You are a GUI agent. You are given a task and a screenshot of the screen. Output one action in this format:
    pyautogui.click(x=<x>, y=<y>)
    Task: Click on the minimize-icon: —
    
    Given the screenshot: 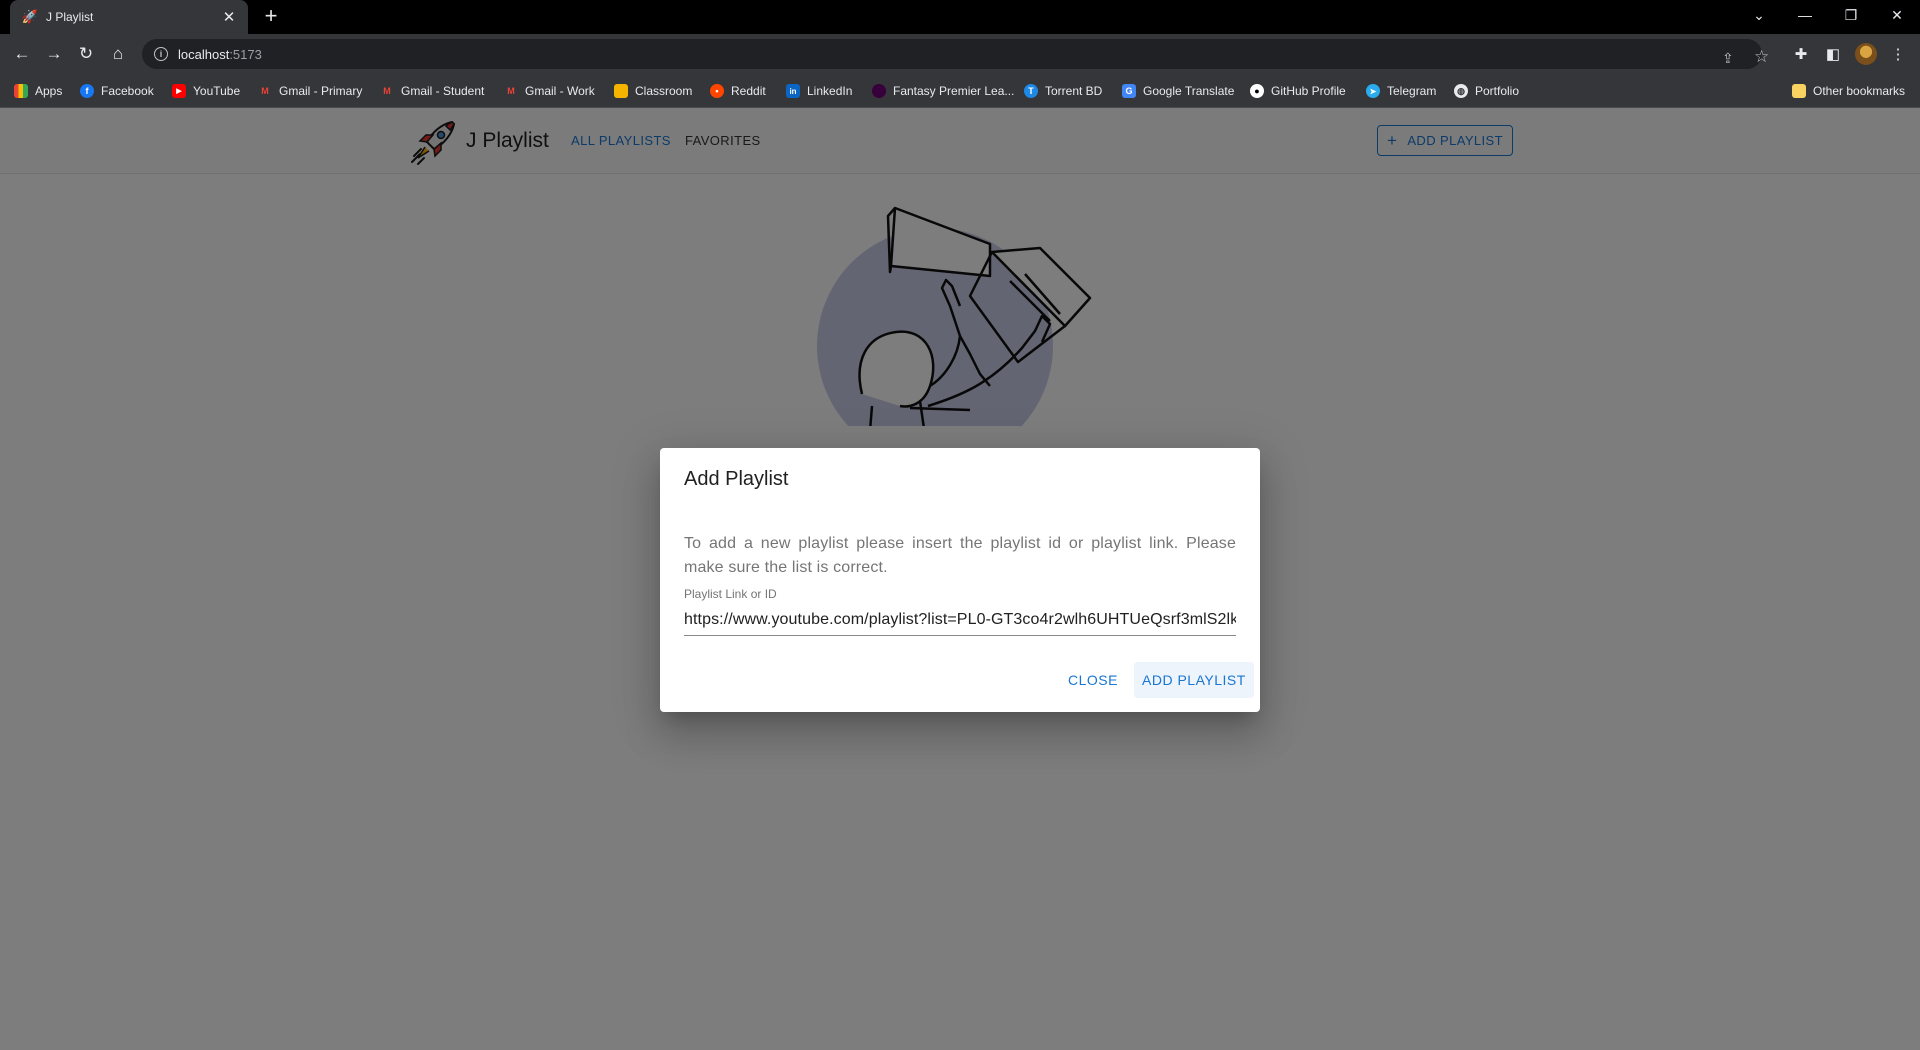 What is the action you would take?
    pyautogui.click(x=1805, y=15)
    